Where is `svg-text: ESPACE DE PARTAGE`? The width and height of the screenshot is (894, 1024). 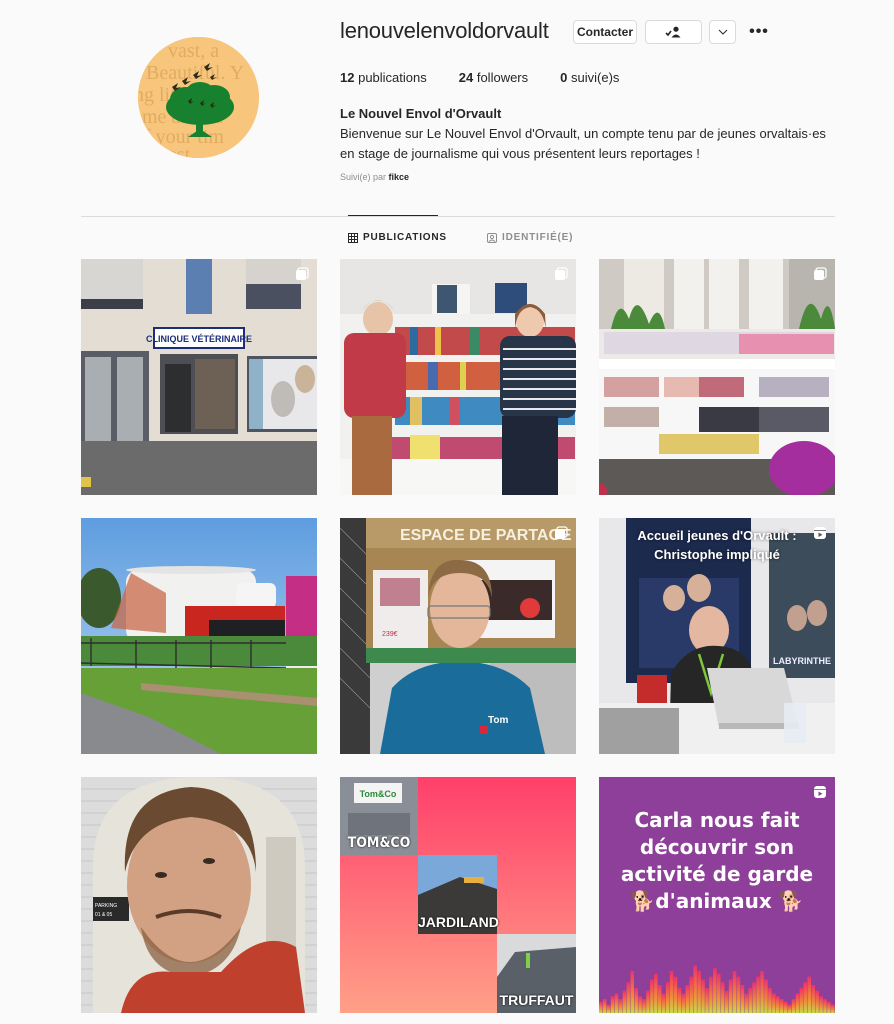
svg-text: ESPACE DE PARTAGE is located at coordinates (486, 535).